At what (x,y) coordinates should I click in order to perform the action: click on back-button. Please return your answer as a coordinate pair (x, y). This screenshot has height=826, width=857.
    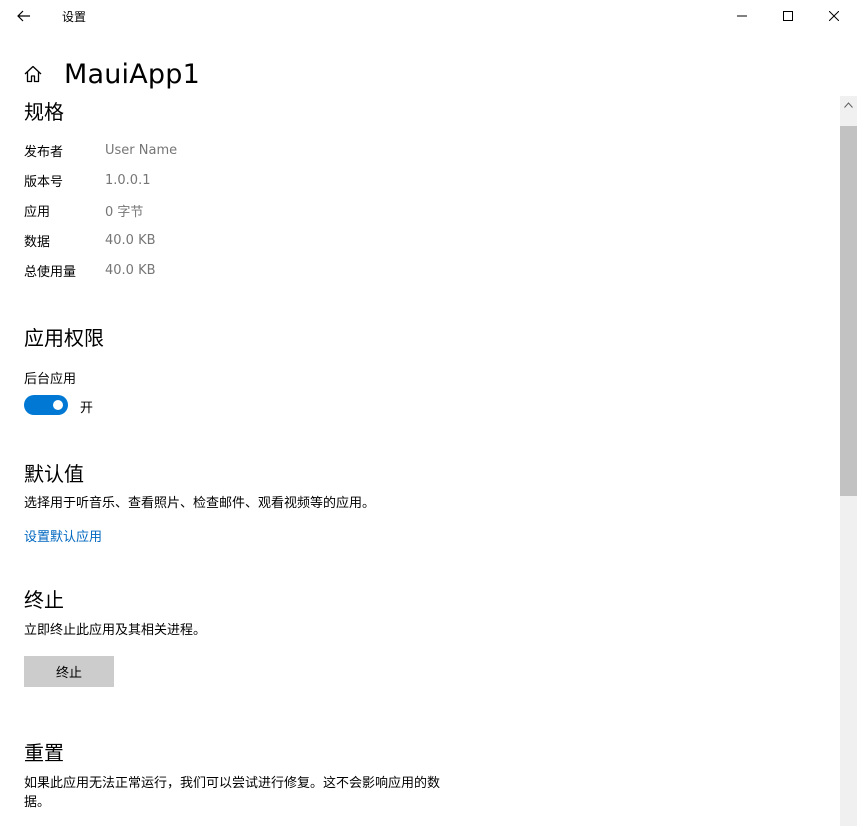
    Looking at the image, I should click on (24, 16).